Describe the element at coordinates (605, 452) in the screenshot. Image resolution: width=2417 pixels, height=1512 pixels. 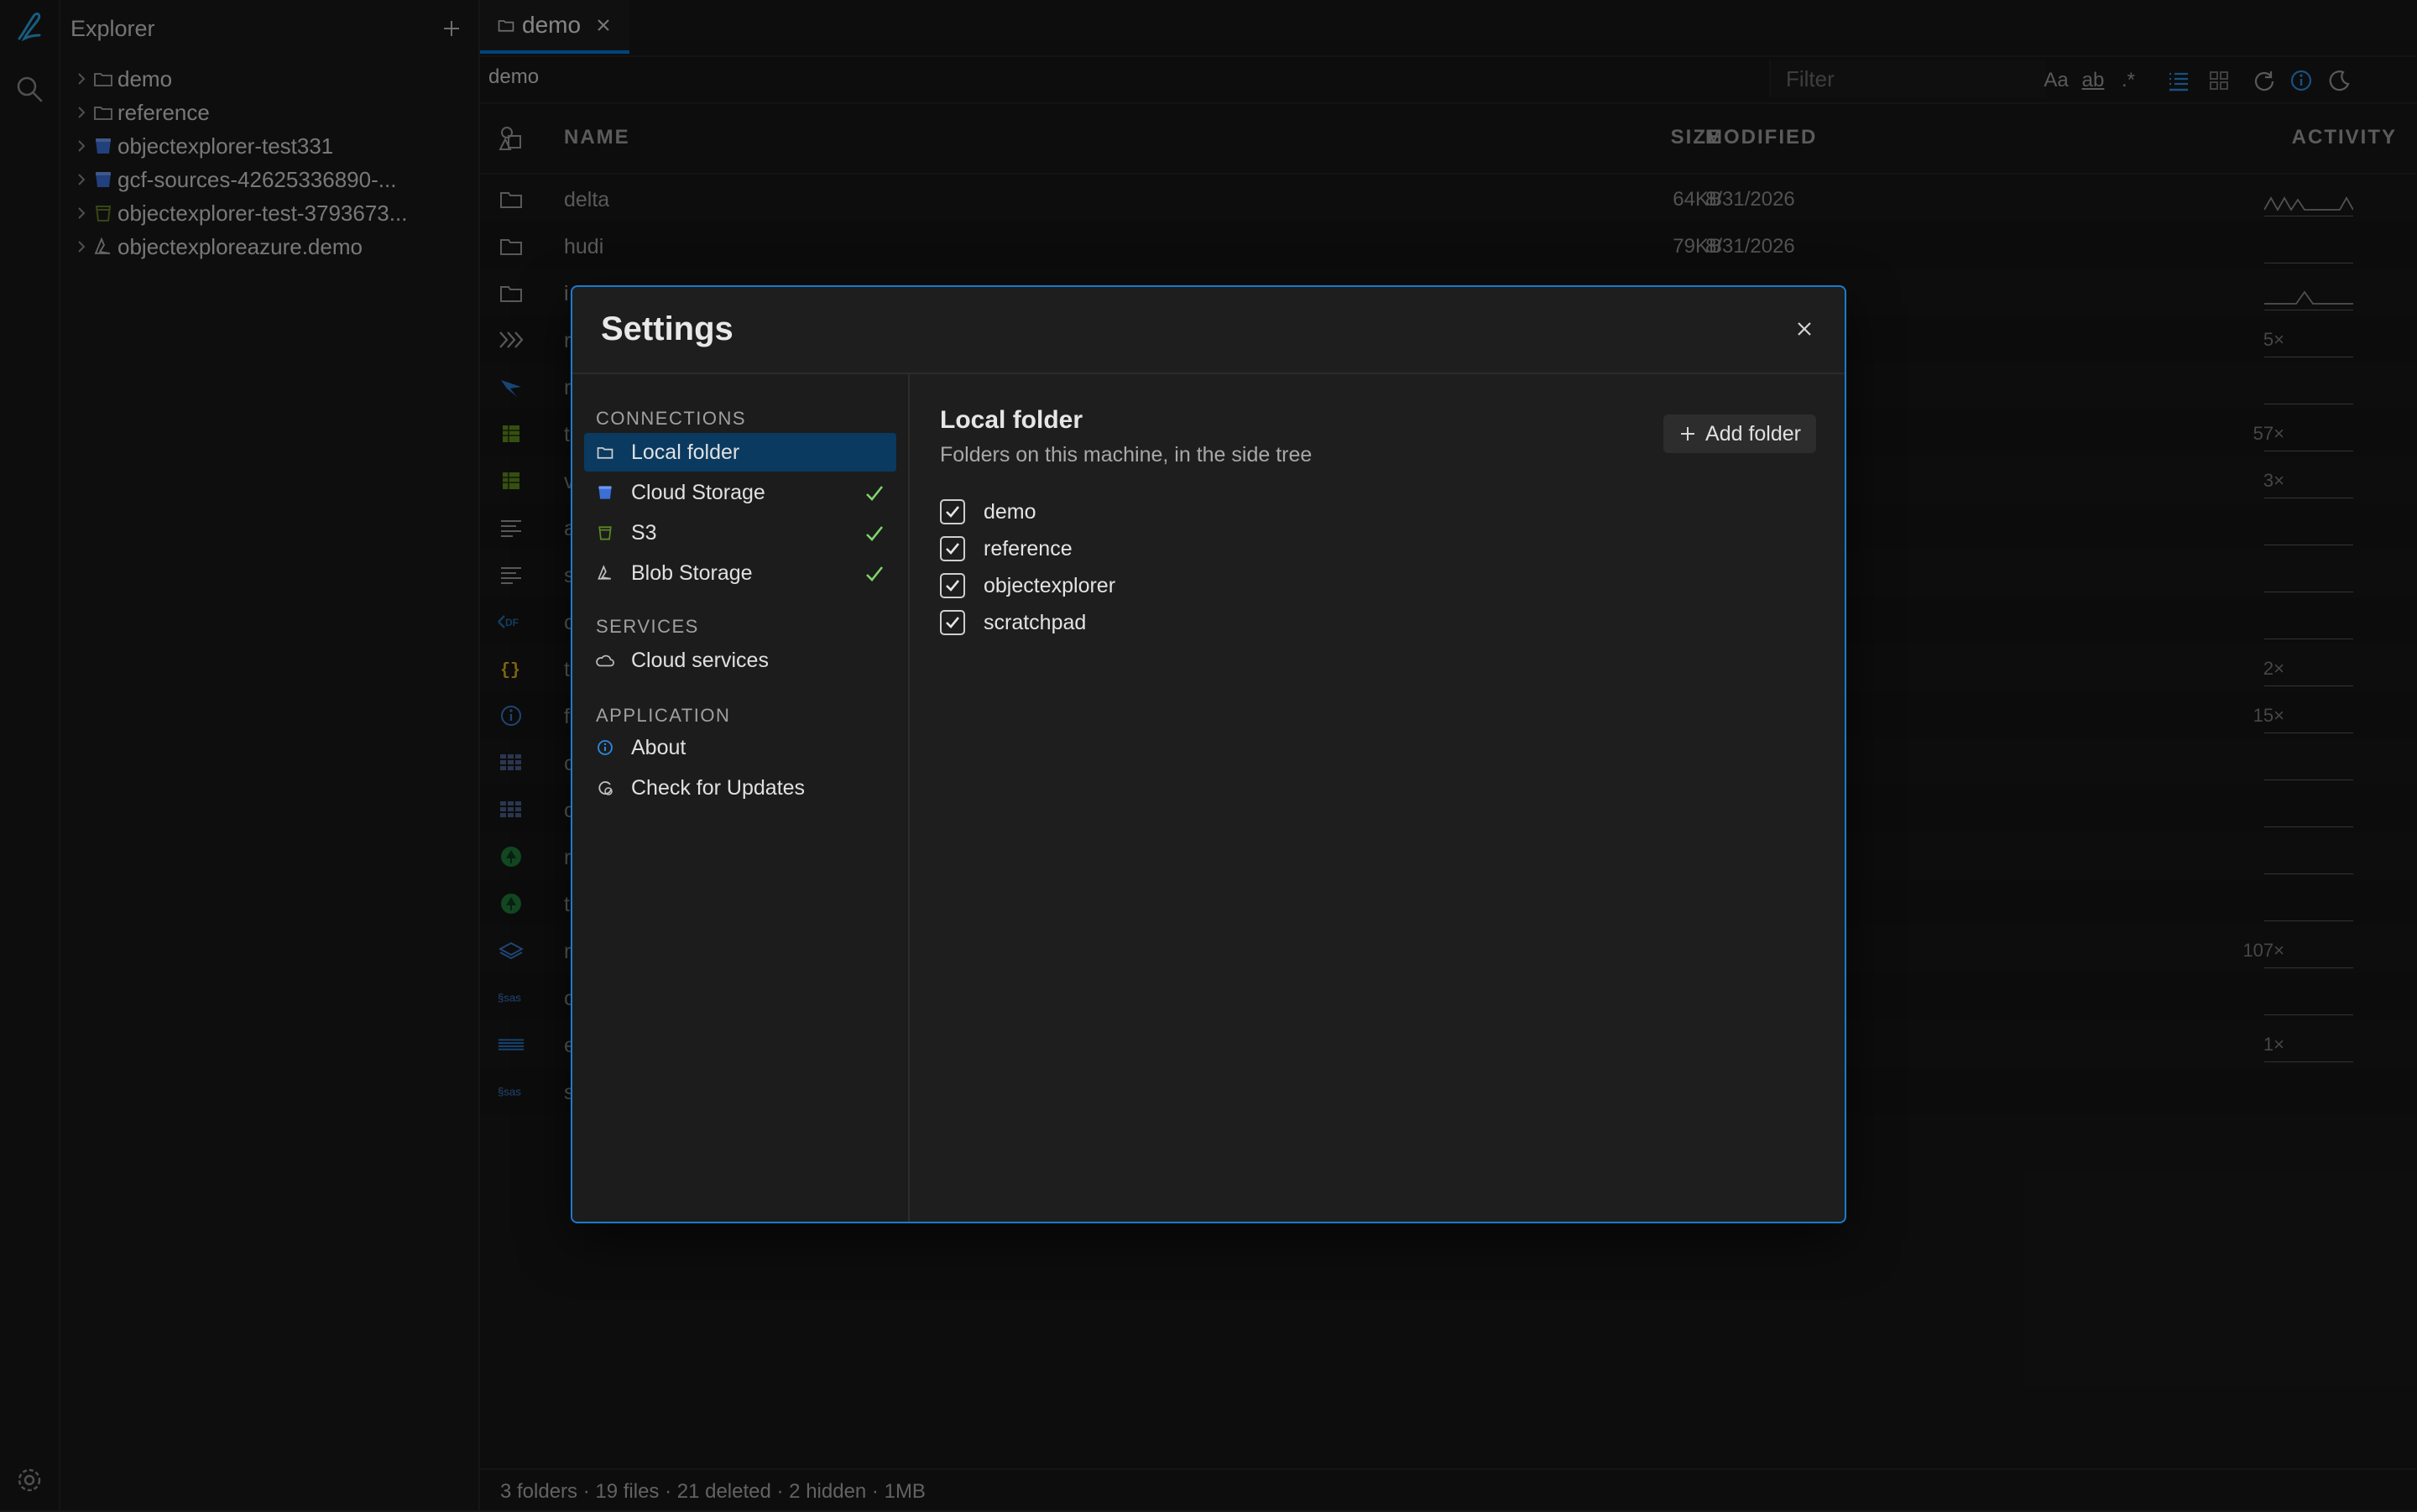
I see `folder-icon` at that location.